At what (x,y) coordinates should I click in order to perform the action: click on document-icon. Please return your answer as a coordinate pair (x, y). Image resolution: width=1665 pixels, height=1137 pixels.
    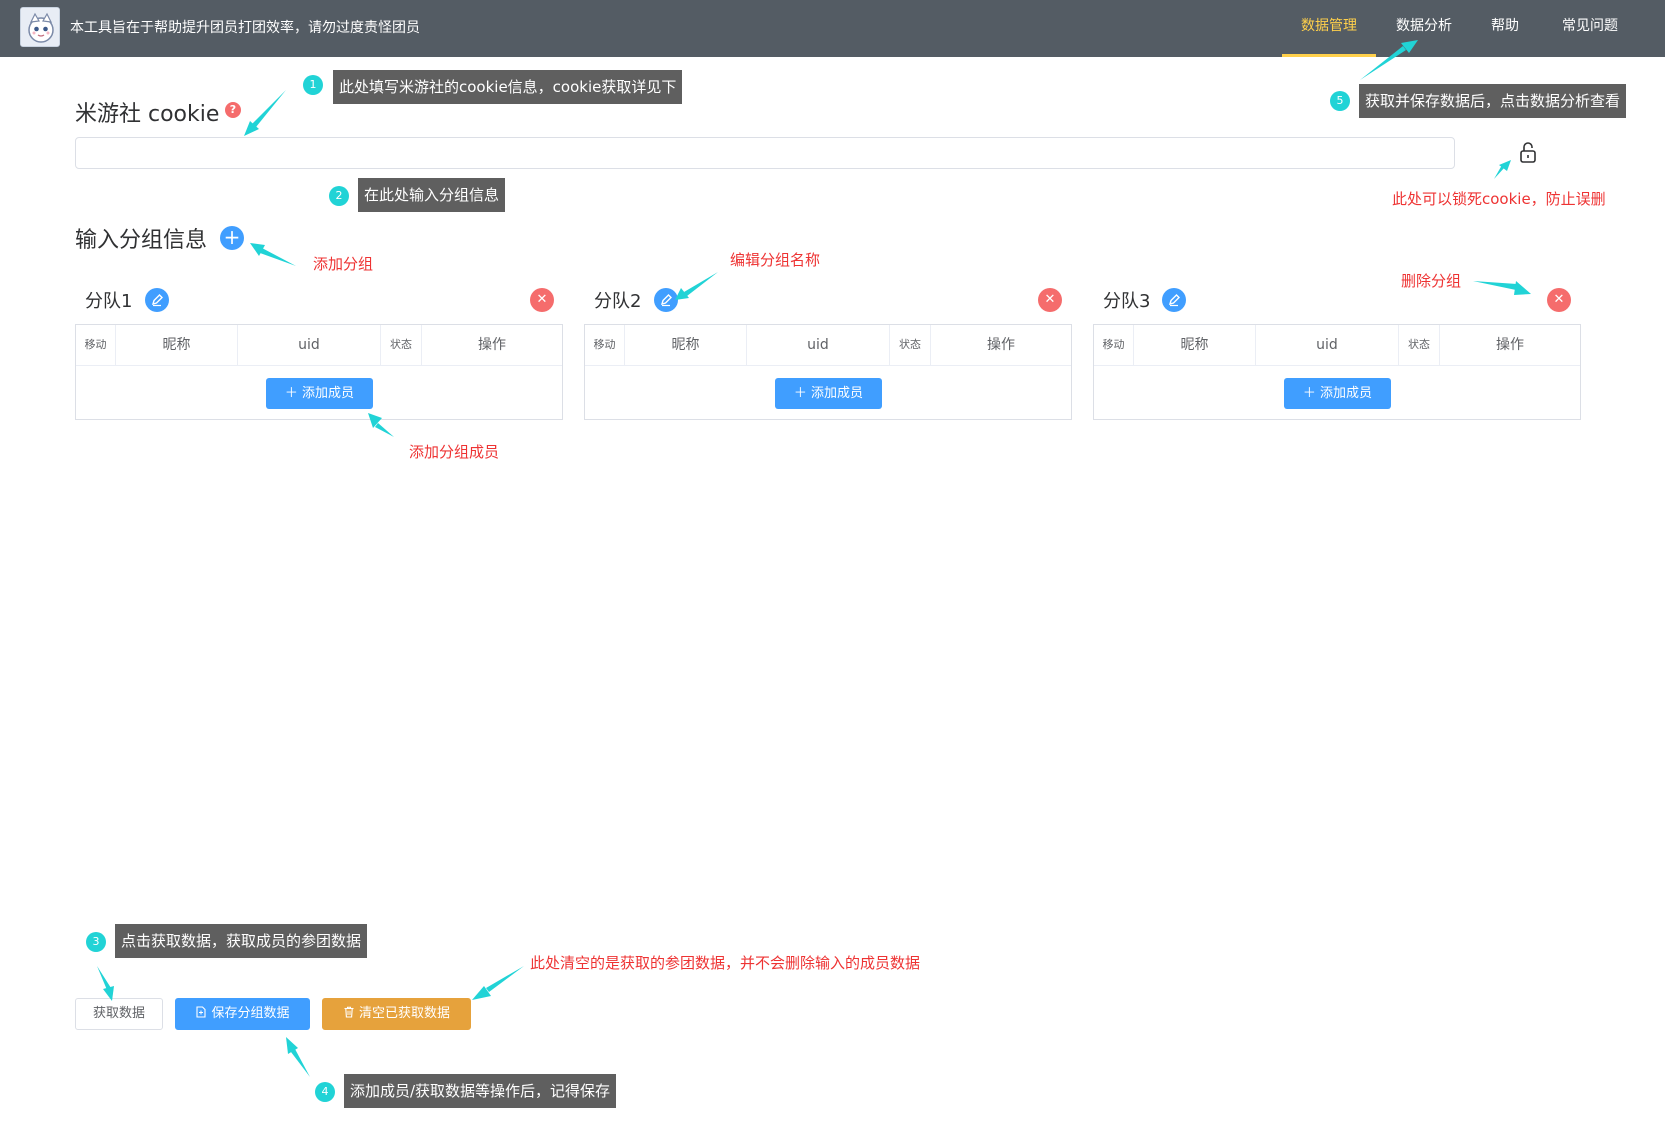
    Looking at the image, I should click on (201, 1012).